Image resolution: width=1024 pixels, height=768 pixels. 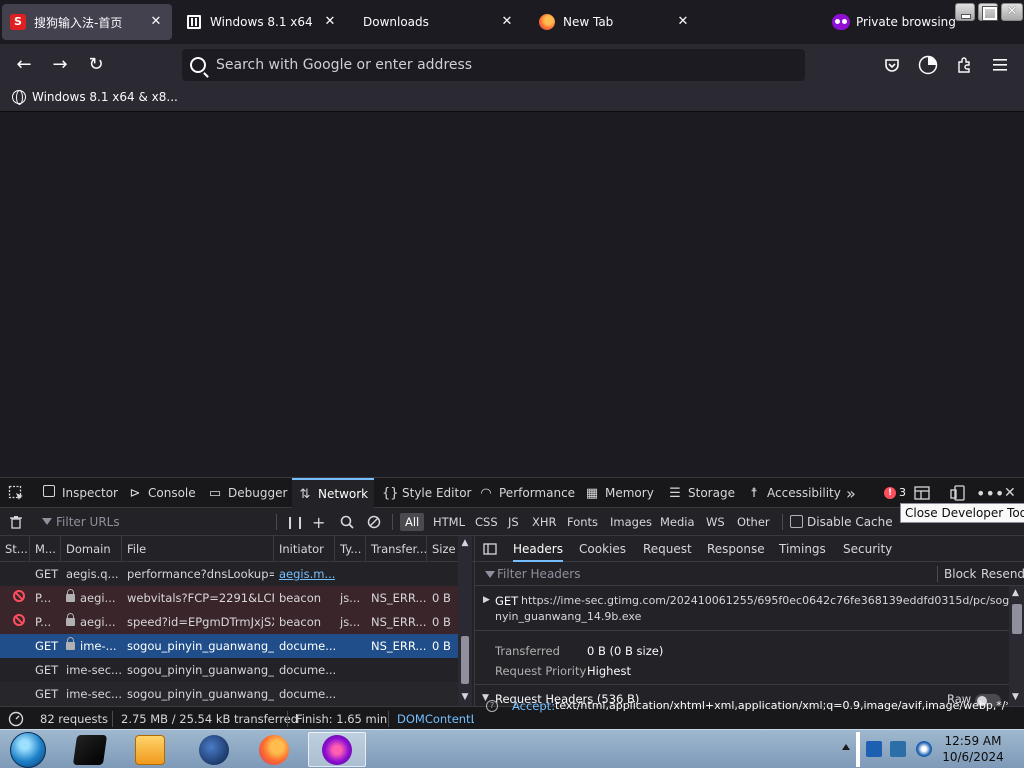 I want to click on account-icon, so click(x=928, y=65).